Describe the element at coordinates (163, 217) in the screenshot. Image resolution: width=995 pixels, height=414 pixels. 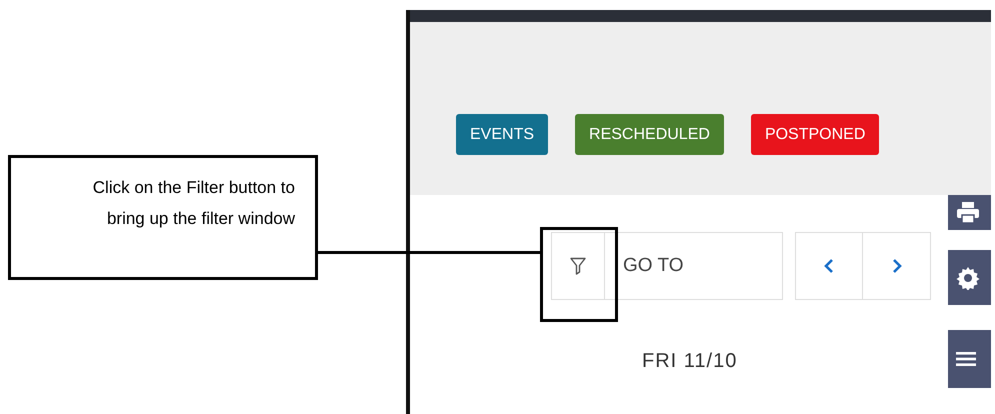
I see `callout-note: Click on the Filter button to bring up the filter window` at that location.